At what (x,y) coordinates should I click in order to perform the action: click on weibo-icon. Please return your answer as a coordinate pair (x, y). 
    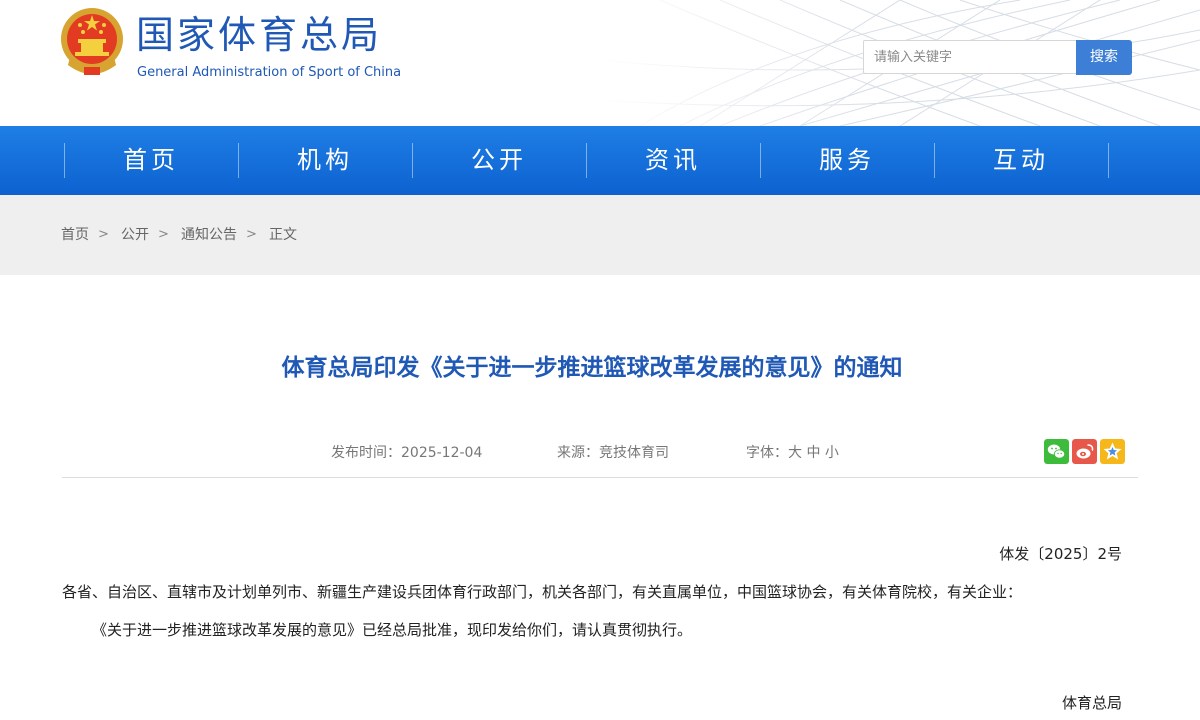
    Looking at the image, I should click on (1084, 451).